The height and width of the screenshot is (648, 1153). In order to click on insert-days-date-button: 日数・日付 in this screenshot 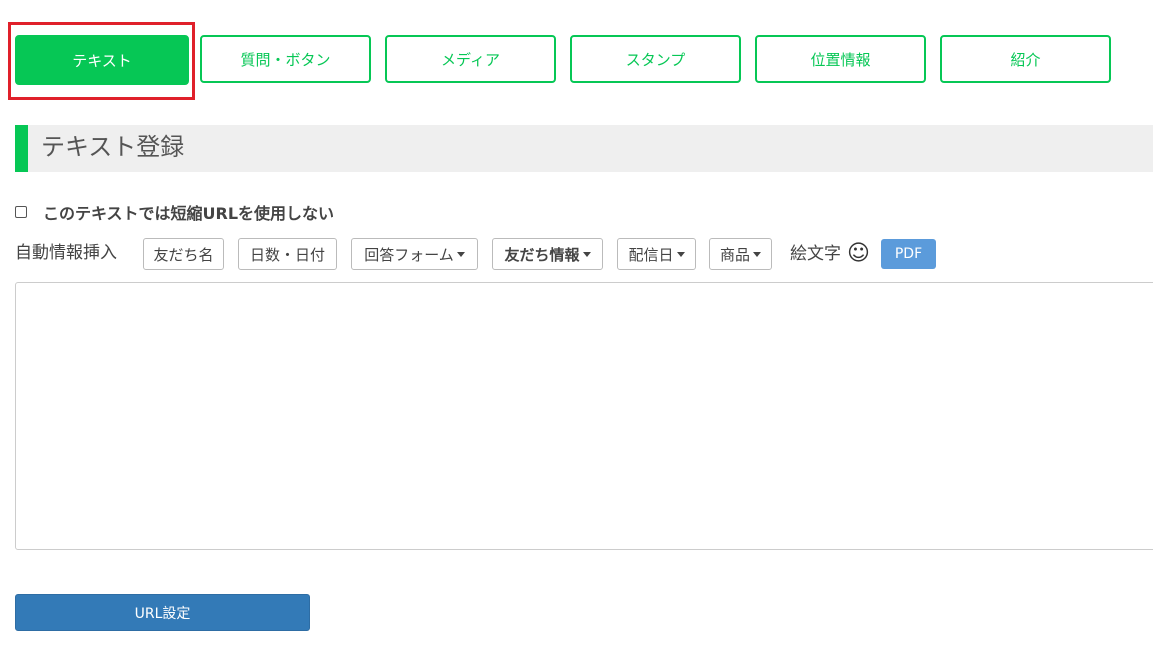, I will do `click(287, 254)`.